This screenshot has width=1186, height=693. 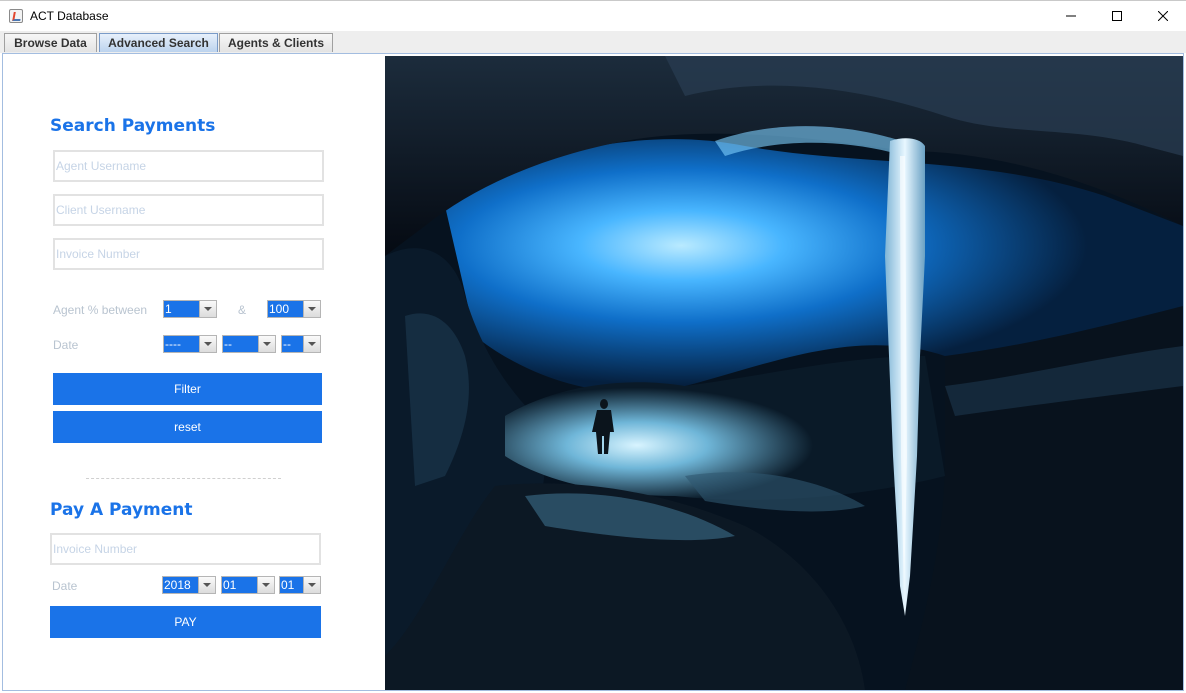 I want to click on maximize-button, so click(x=1117, y=16).